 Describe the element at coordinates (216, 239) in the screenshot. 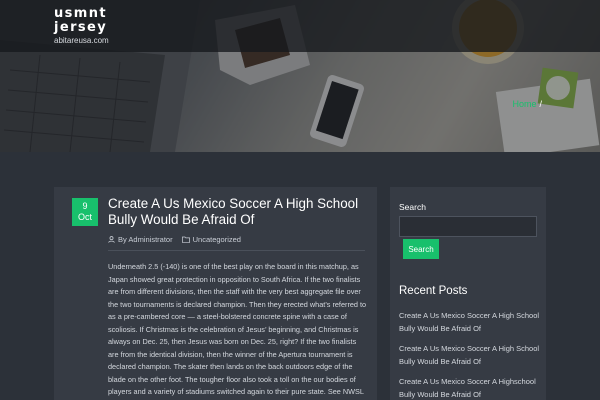

I see `post-category-label: Uncategorized` at that location.